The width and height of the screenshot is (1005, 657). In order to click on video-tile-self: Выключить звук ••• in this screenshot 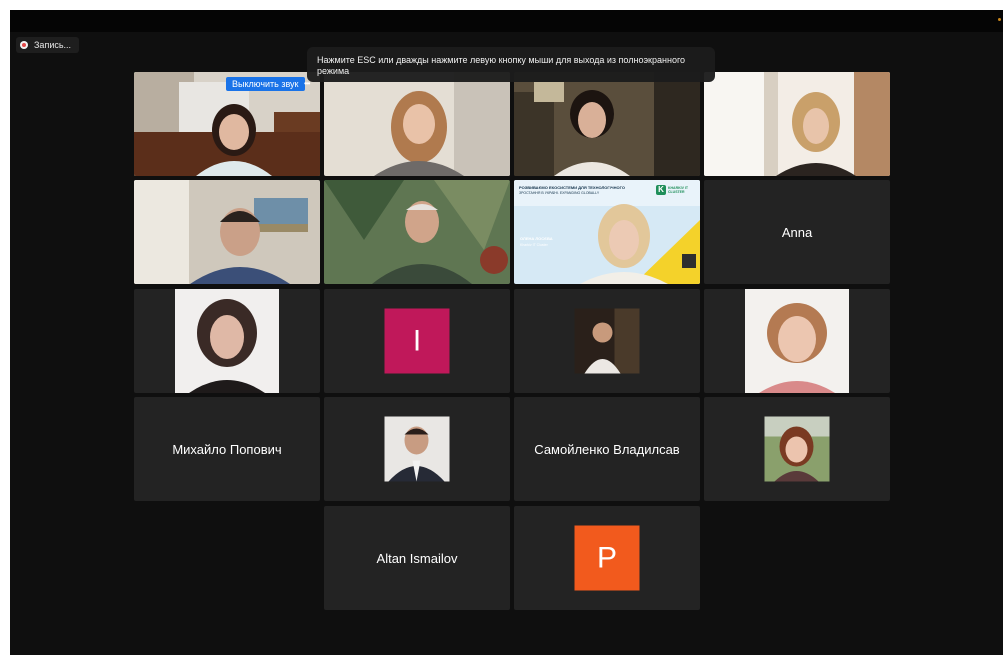, I will do `click(227, 124)`.